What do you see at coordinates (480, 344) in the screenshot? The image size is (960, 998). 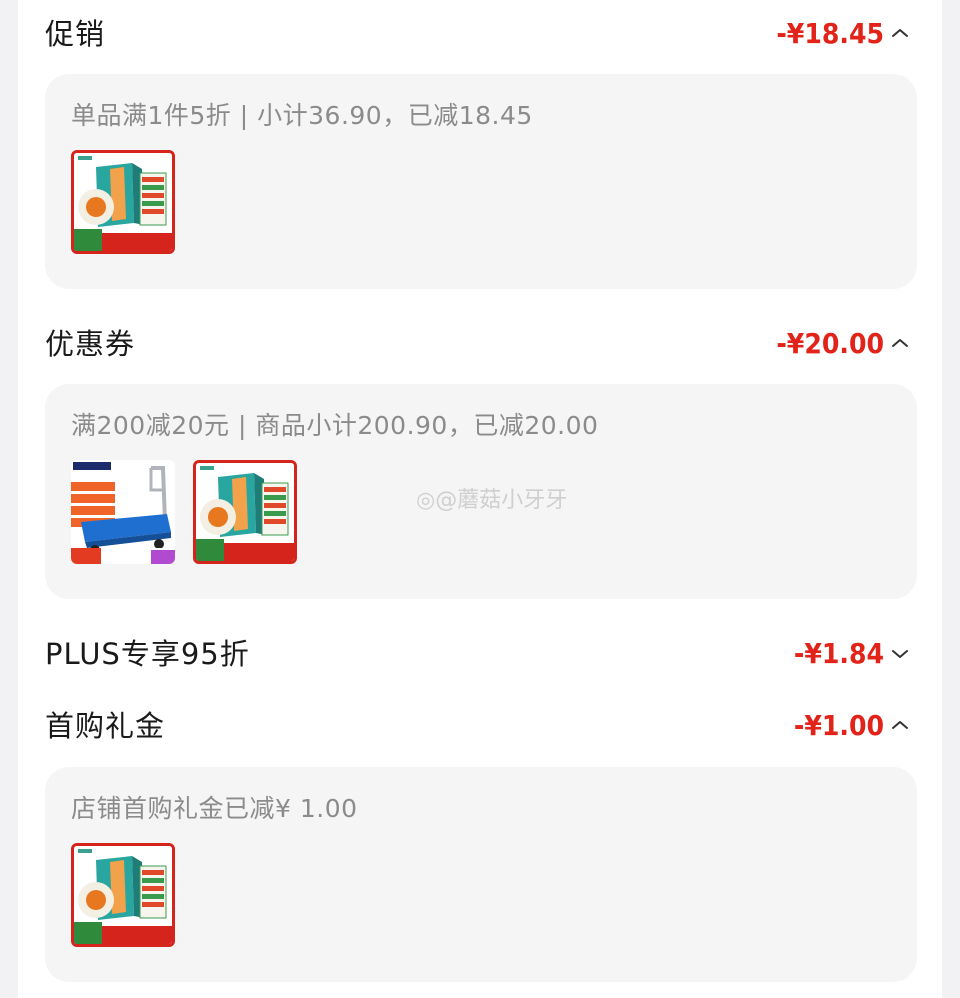 I see `coupon-header: 优惠券 -¥20.00` at bounding box center [480, 344].